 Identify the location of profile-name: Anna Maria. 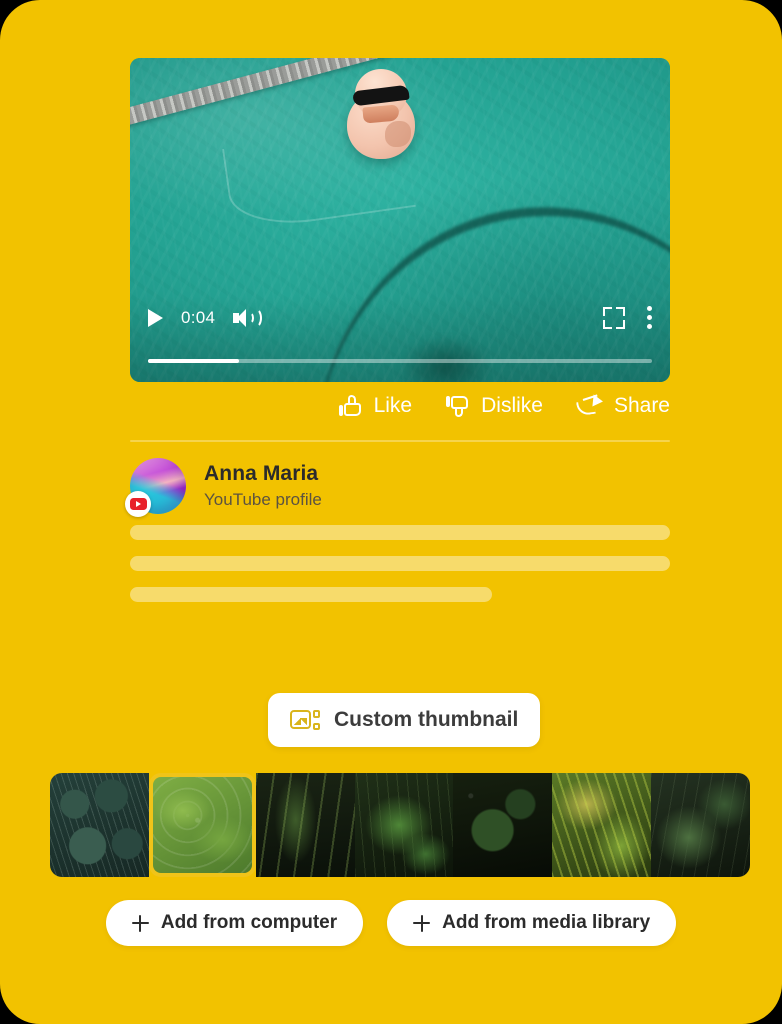
(261, 473).